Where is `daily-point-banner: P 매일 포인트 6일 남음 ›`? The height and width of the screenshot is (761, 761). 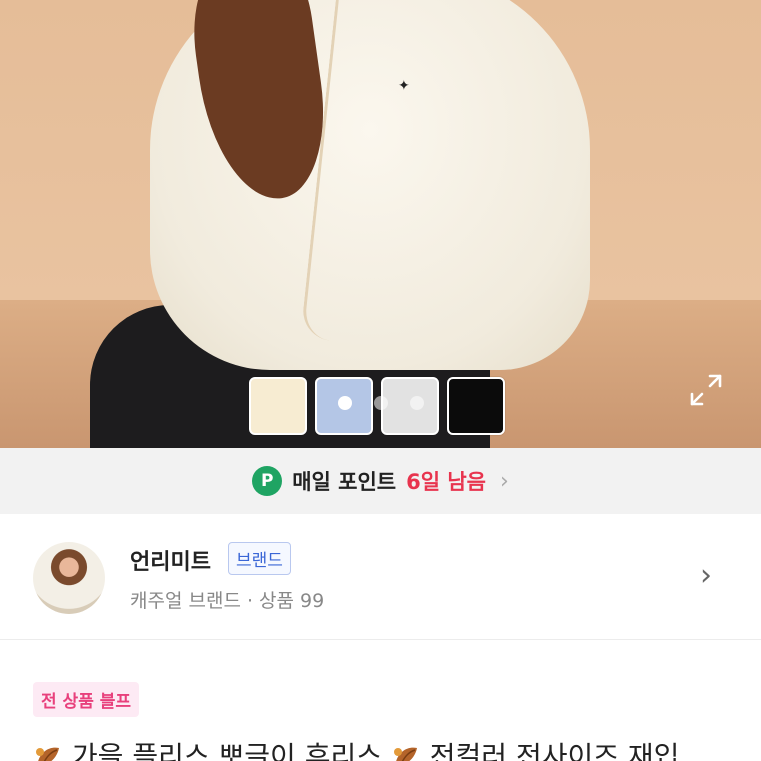
daily-point-banner: P 매일 포인트 6일 남음 › is located at coordinates (380, 481).